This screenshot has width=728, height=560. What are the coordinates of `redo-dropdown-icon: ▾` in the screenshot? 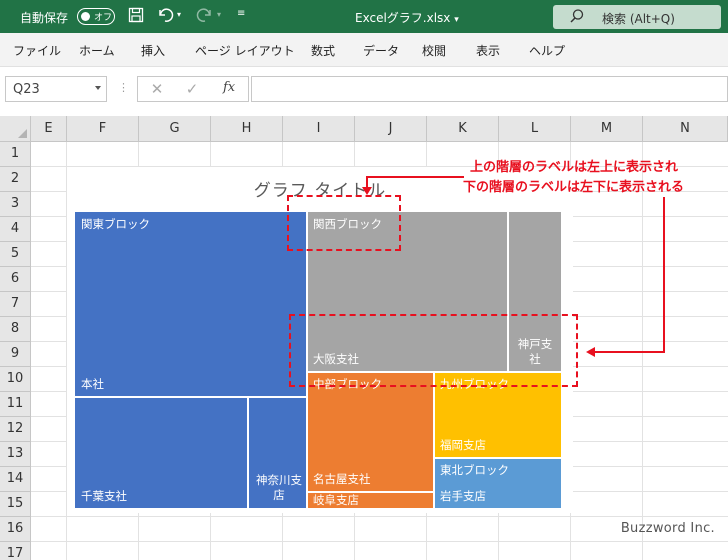 It's located at (219, 14).